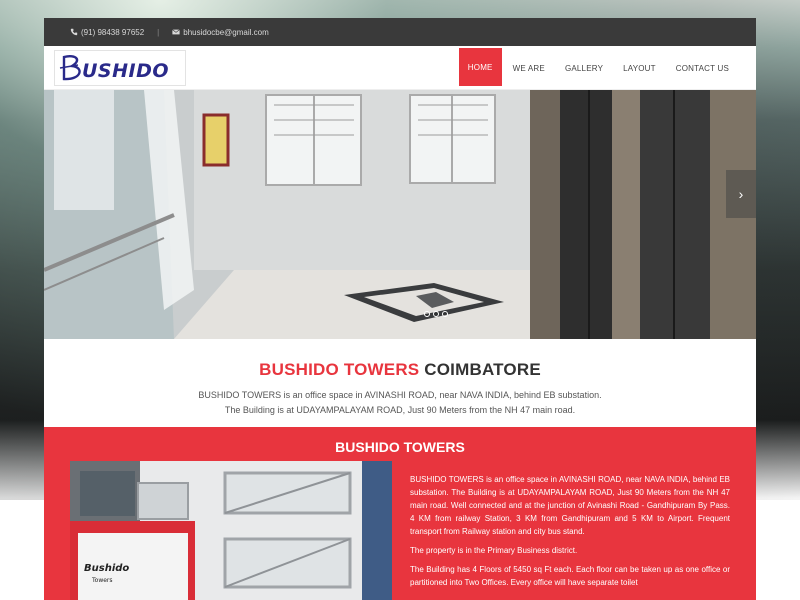 The width and height of the screenshot is (800, 600). What do you see at coordinates (480, 67) in the screenshot?
I see `nav-home: HOME` at bounding box center [480, 67].